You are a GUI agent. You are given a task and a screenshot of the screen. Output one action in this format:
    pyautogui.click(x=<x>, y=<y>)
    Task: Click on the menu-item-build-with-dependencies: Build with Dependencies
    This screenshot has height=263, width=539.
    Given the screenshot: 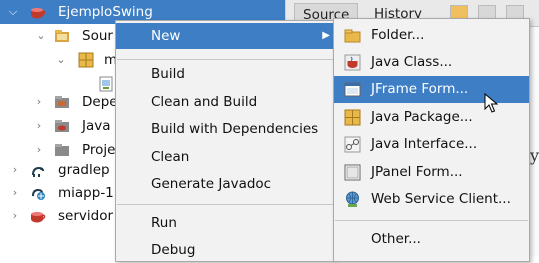 What is the action you would take?
    pyautogui.click(x=225, y=129)
    